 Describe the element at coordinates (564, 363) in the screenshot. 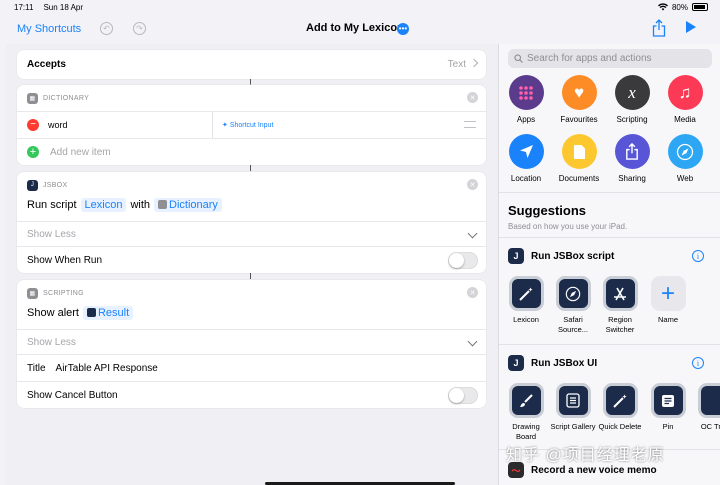

I see `group-title: Run JSBox UI` at that location.